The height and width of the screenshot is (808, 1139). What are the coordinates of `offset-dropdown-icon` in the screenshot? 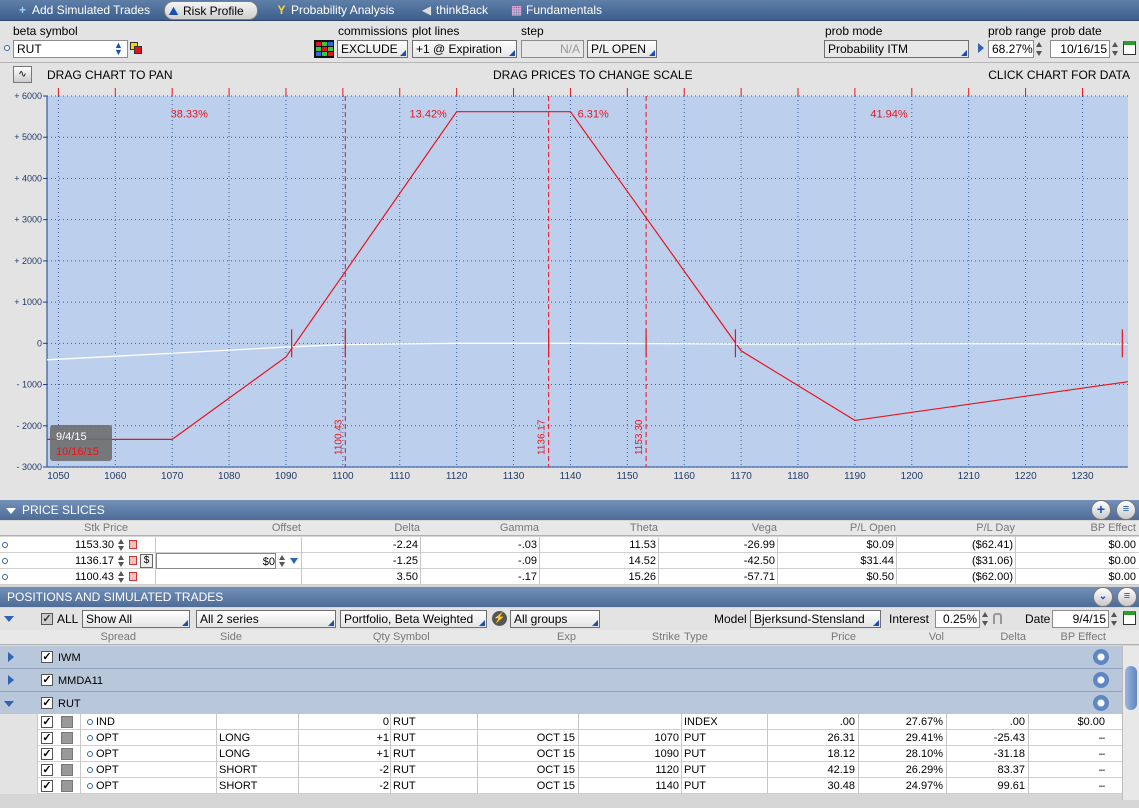 It's located at (294, 561).